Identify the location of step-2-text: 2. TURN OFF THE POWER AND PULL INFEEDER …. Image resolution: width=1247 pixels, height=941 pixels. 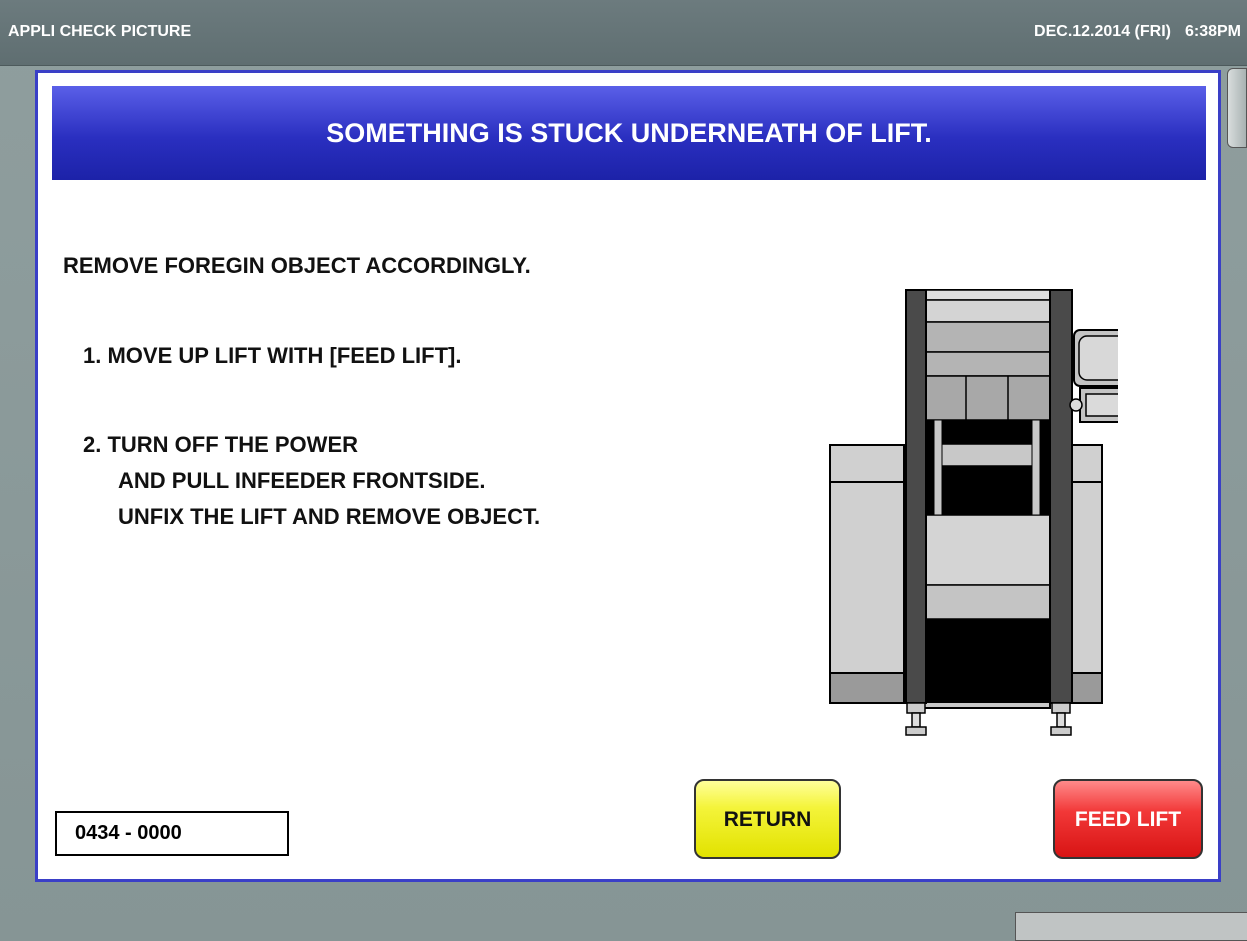
(311, 481).